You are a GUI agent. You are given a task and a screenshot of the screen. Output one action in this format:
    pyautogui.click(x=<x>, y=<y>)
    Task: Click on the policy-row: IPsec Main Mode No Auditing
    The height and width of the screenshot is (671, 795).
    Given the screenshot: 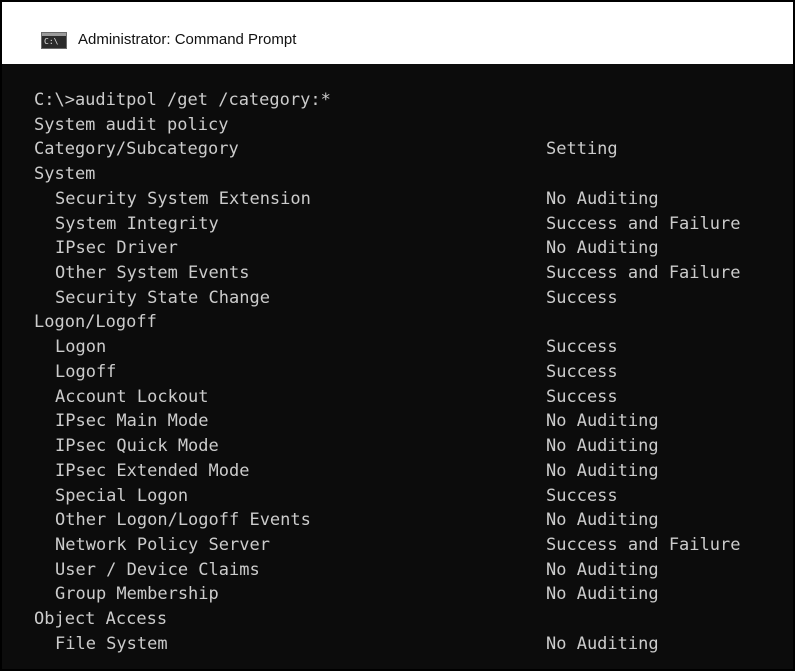 What is the action you would take?
    pyautogui.click(x=413, y=421)
    